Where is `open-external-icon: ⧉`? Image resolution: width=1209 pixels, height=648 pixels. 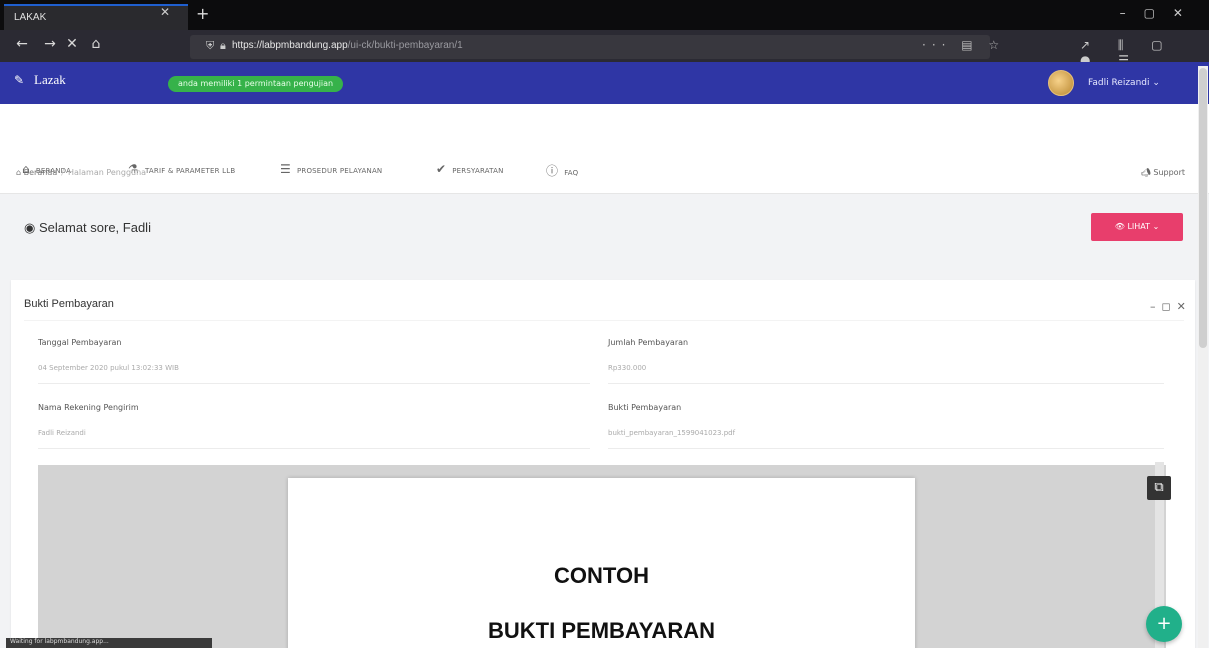
open-external-icon: ⧉ is located at coordinates (1159, 488).